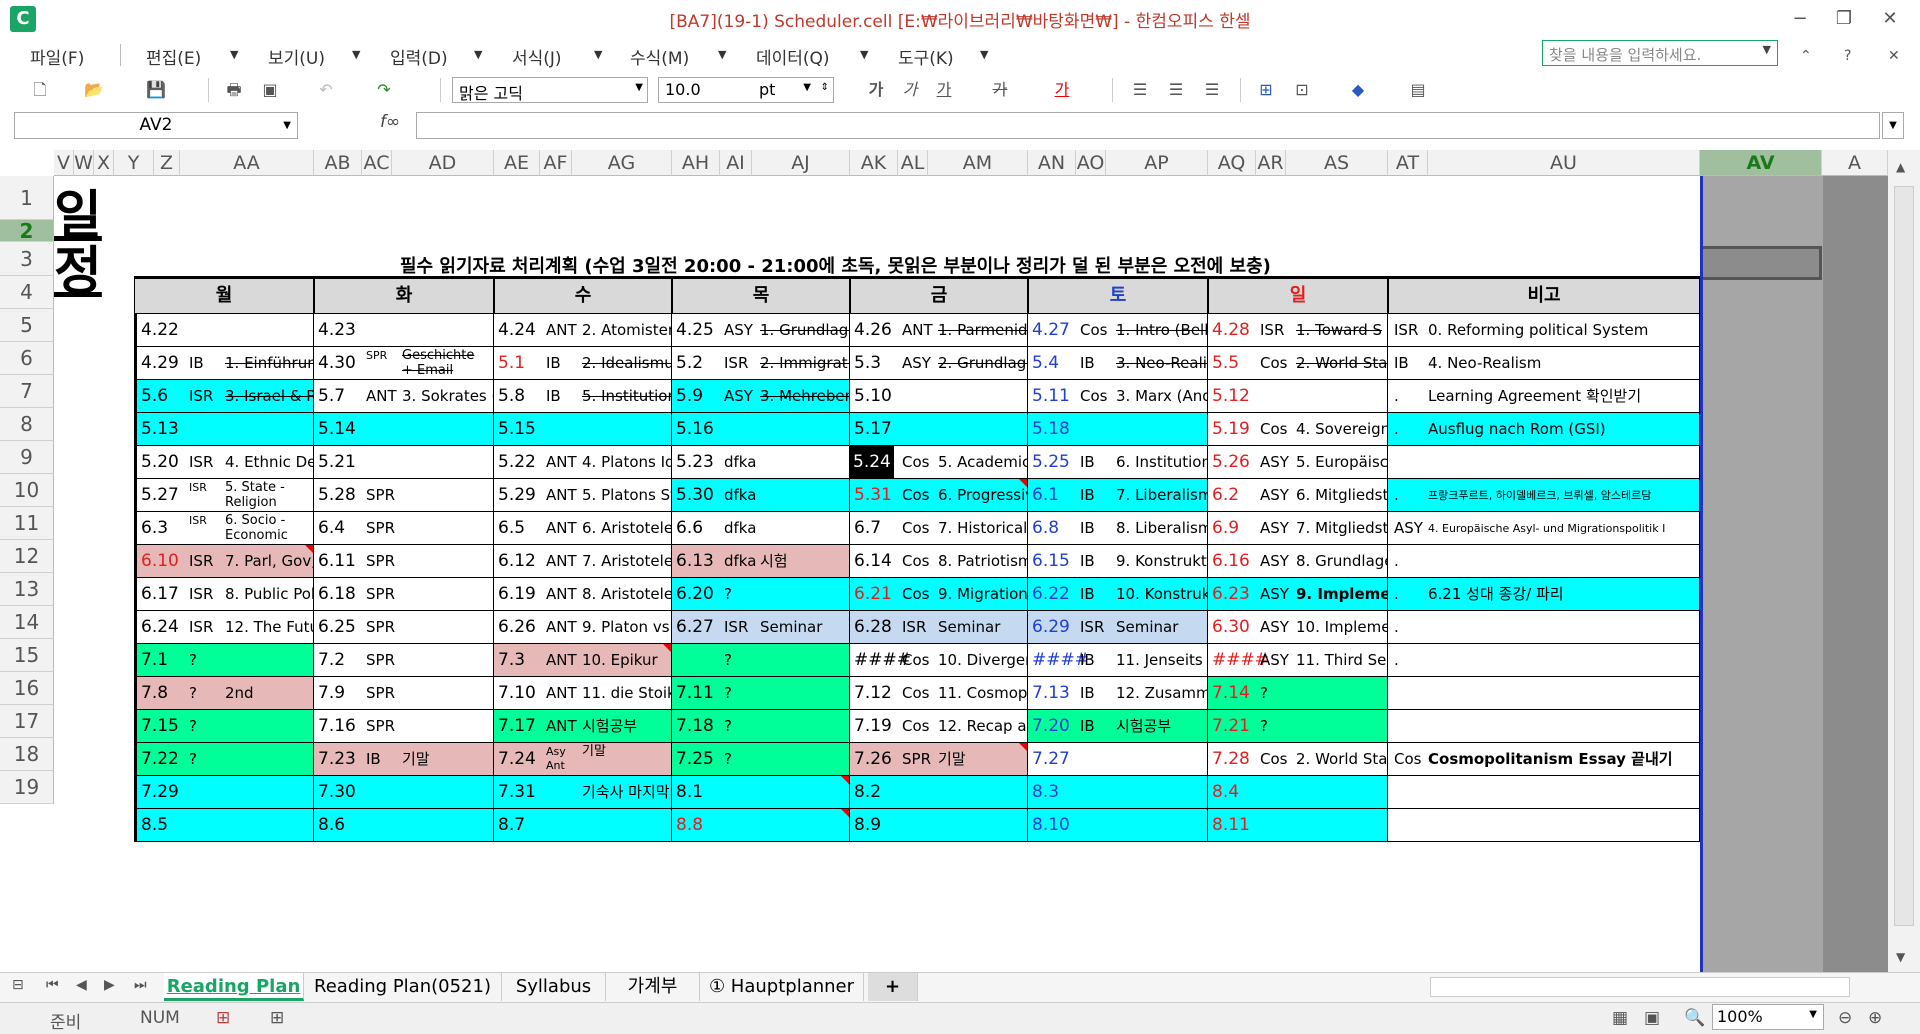 The image size is (1920, 1034). I want to click on schedule-cell: 8.3, so click(1118, 792).